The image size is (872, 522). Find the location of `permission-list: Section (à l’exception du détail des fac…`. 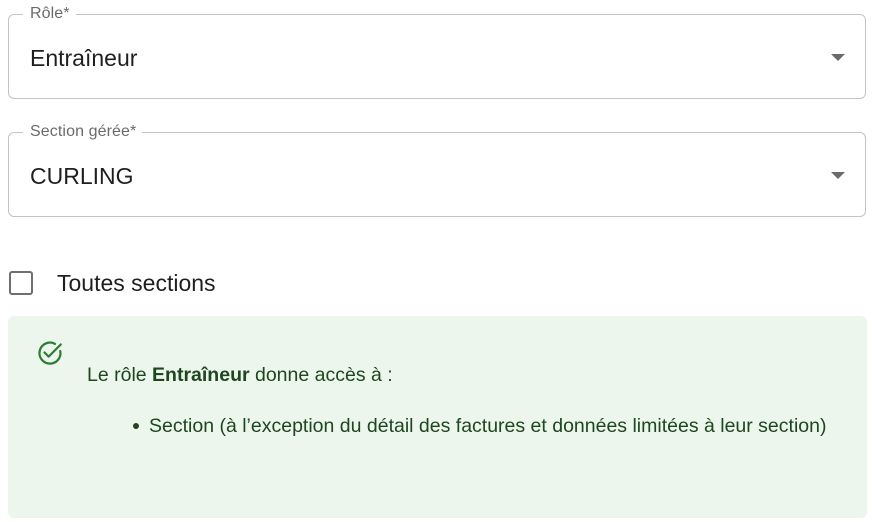

permission-list: Section (à l’exception du détail des fac… is located at coordinates (493, 426).